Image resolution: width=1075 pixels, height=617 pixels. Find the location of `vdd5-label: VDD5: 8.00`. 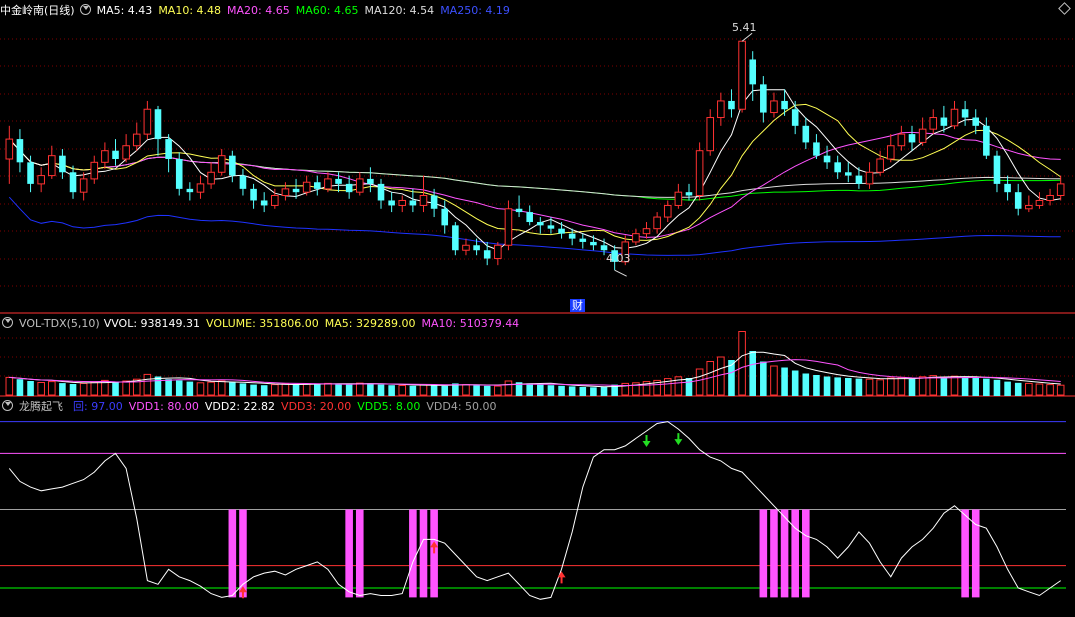

vdd5-label: VDD5: 8.00 is located at coordinates (389, 406).